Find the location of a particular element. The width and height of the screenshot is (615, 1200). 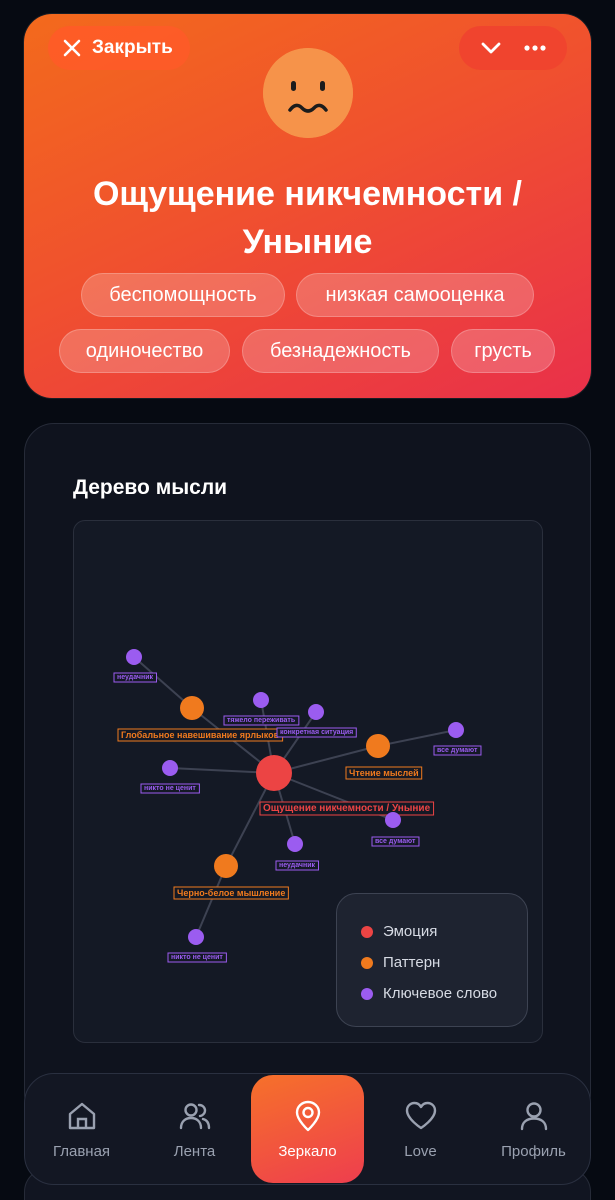

graph-node-label: Черно-белое мышление is located at coordinates (231, 893).